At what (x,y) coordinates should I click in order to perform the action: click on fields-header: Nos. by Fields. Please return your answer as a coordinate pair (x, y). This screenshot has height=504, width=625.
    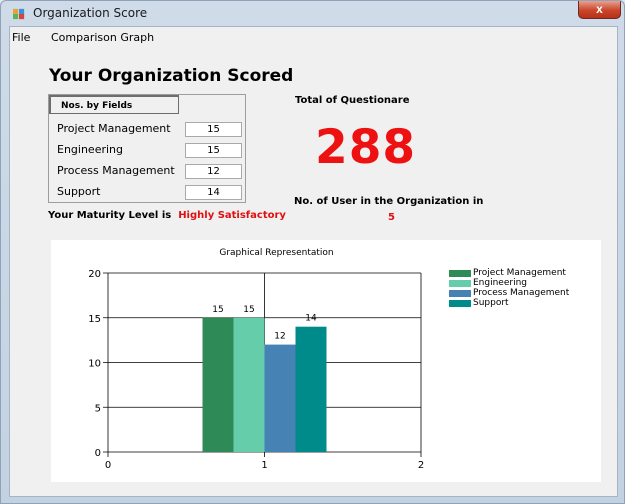
    Looking at the image, I should click on (114, 104).